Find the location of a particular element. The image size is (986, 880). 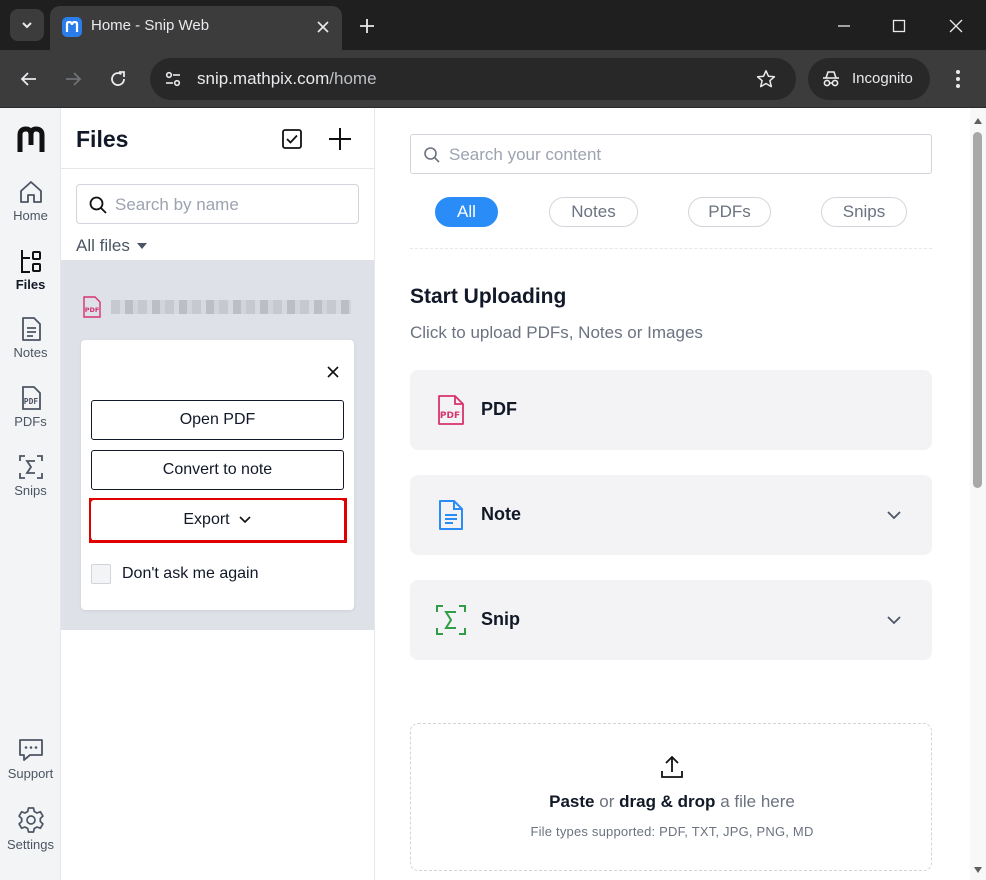

scroll-up-icon is located at coordinates (978, 121).